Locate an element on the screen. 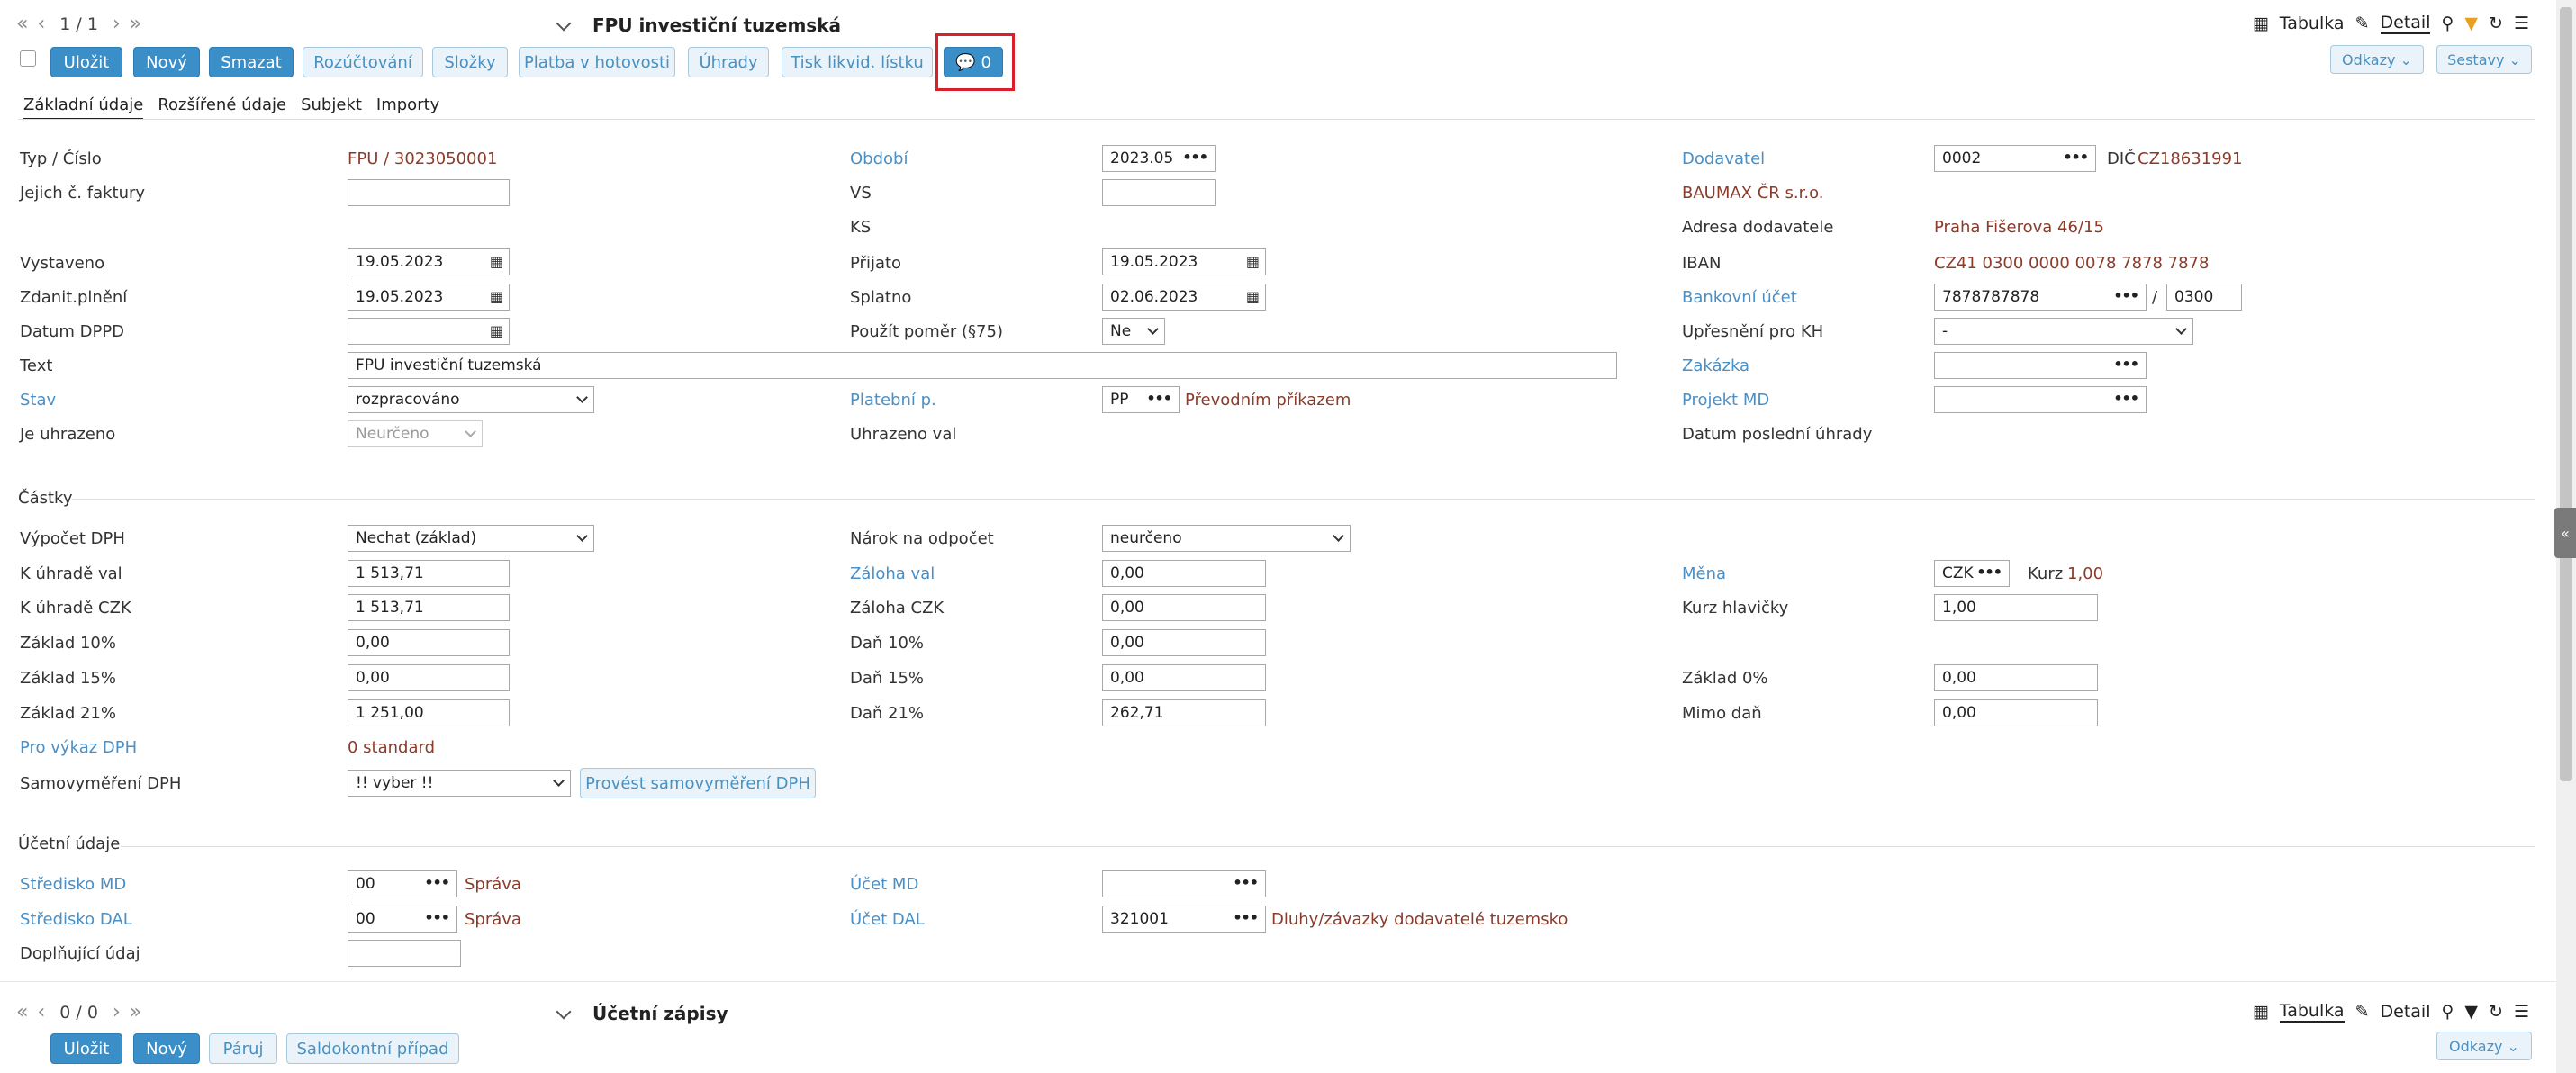  scrollbar-thumb is located at coordinates (2566, 394).